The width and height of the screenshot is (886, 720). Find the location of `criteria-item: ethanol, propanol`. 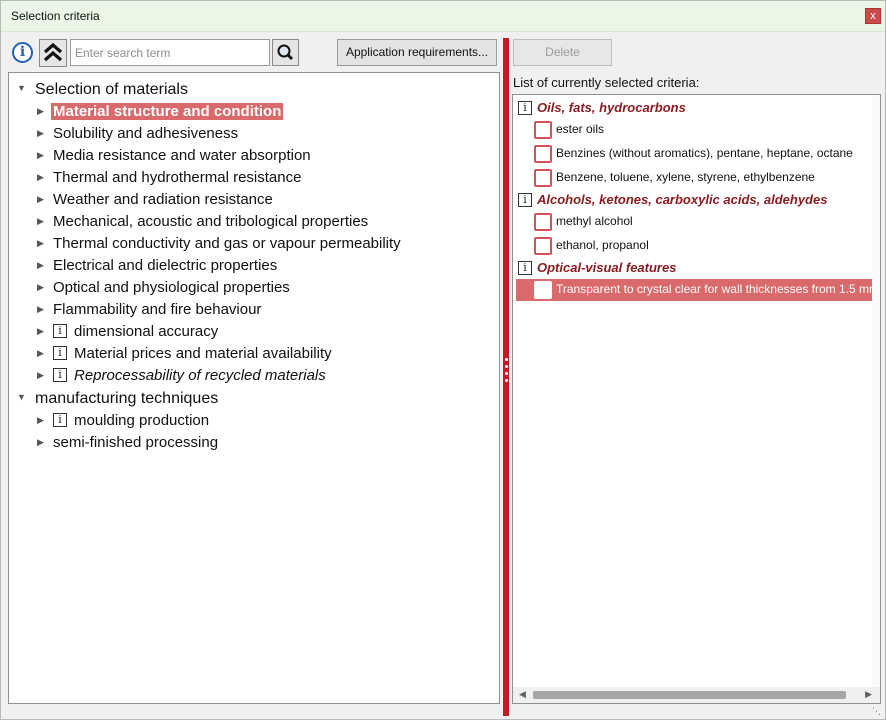

criteria-item: ethanol, propanol is located at coordinates (696, 246).